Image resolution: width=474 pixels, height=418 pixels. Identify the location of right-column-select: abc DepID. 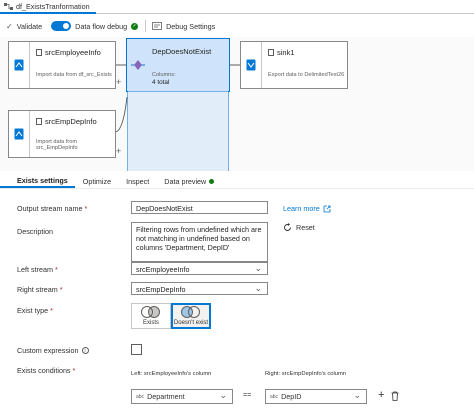
(316, 396).